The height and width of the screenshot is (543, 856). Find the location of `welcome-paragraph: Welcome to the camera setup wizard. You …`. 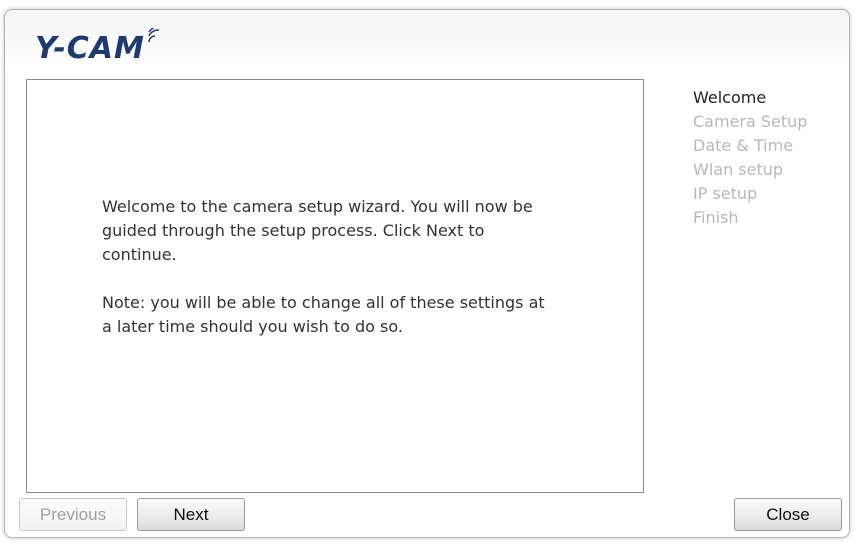

welcome-paragraph: Welcome to the camera setup wizard. You … is located at coordinates (317, 230).